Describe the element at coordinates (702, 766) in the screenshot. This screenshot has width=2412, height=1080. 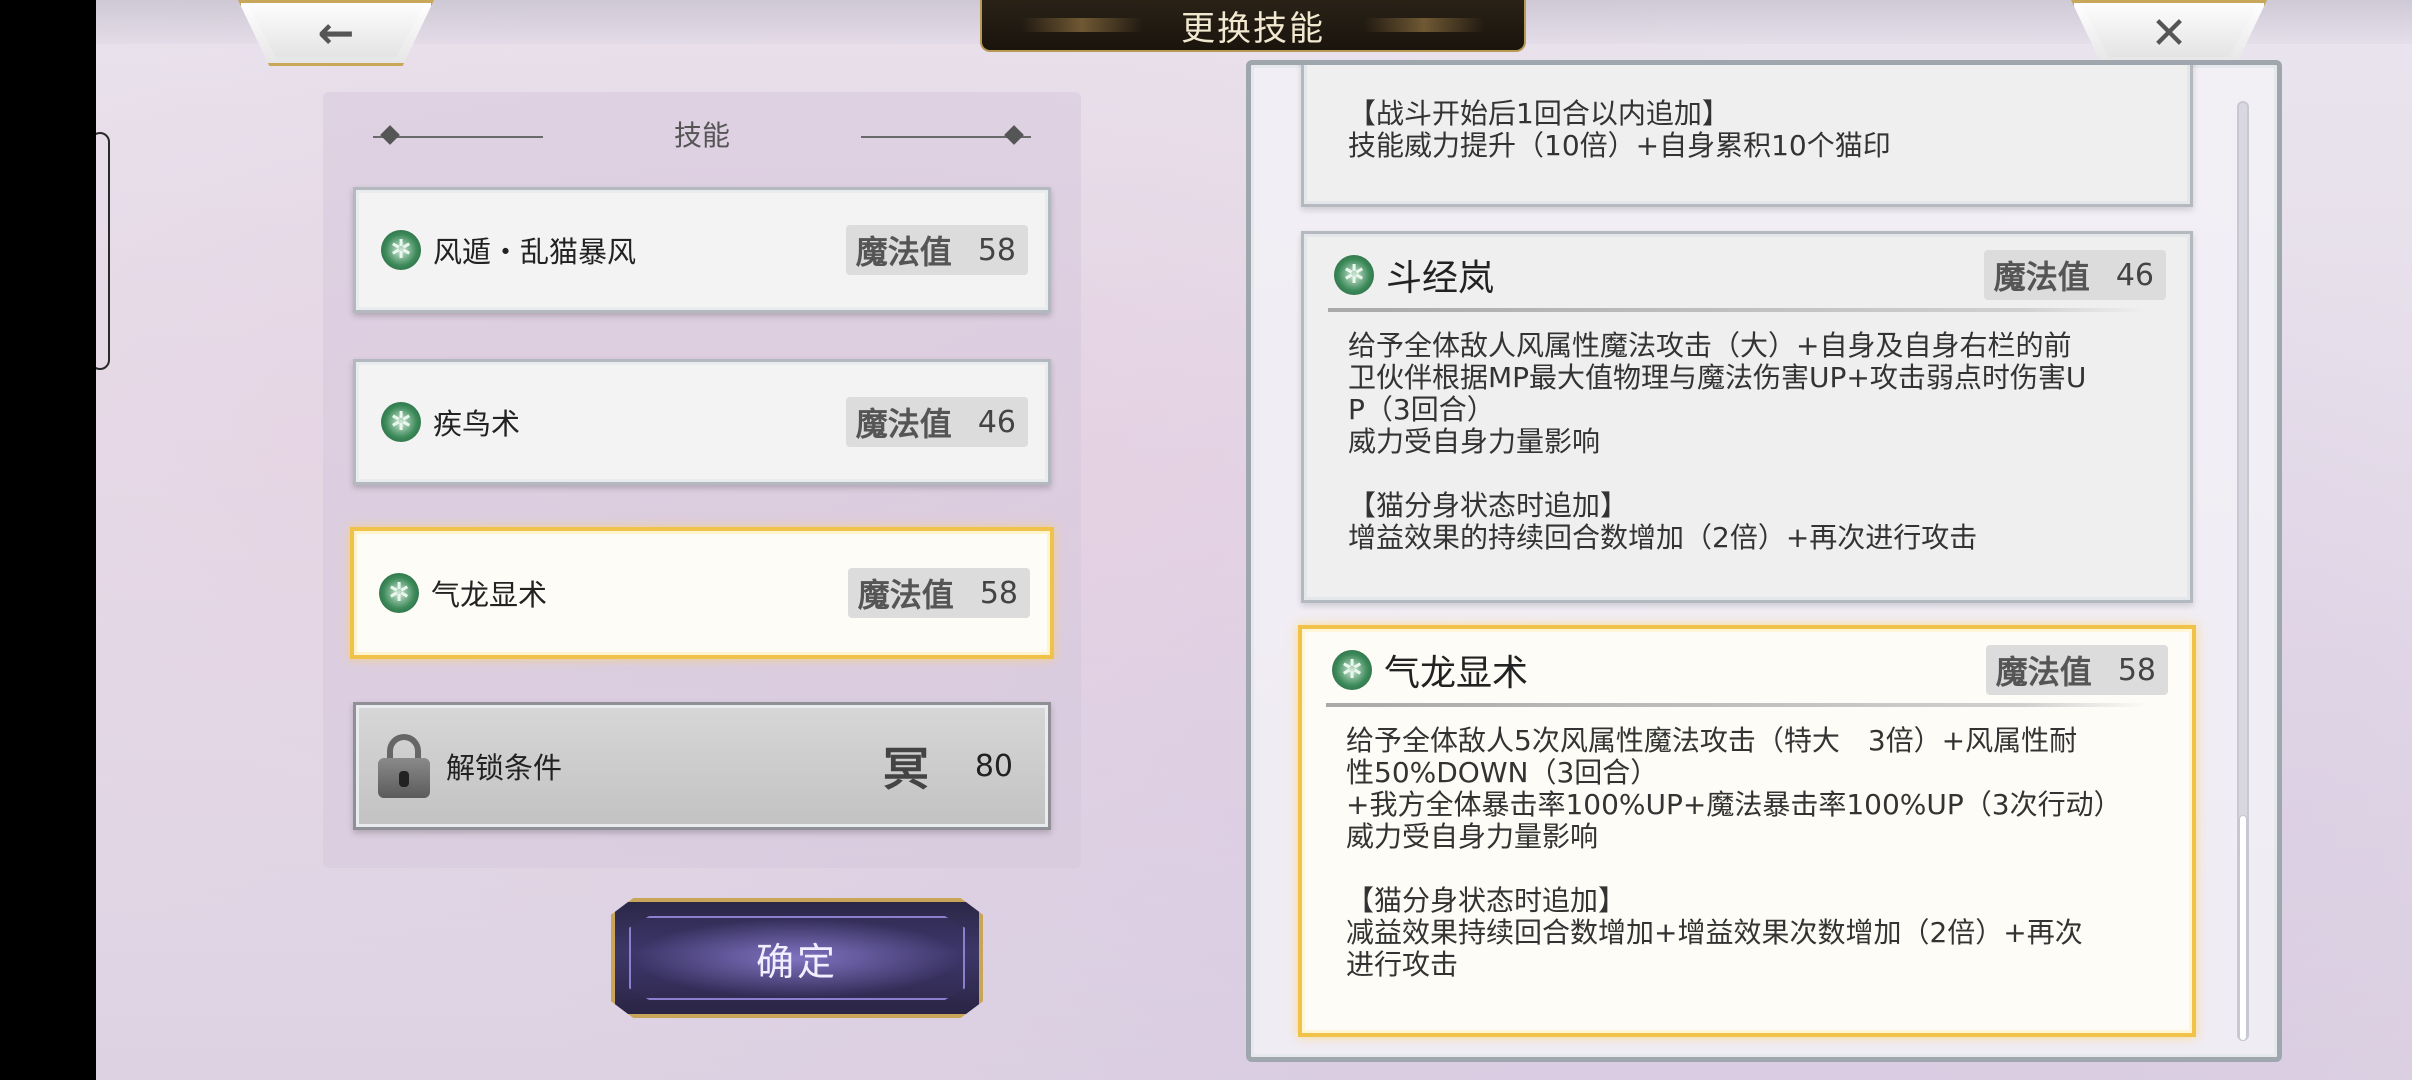
I see `locked-skill-slot: 解锁条件 冥 80` at that location.